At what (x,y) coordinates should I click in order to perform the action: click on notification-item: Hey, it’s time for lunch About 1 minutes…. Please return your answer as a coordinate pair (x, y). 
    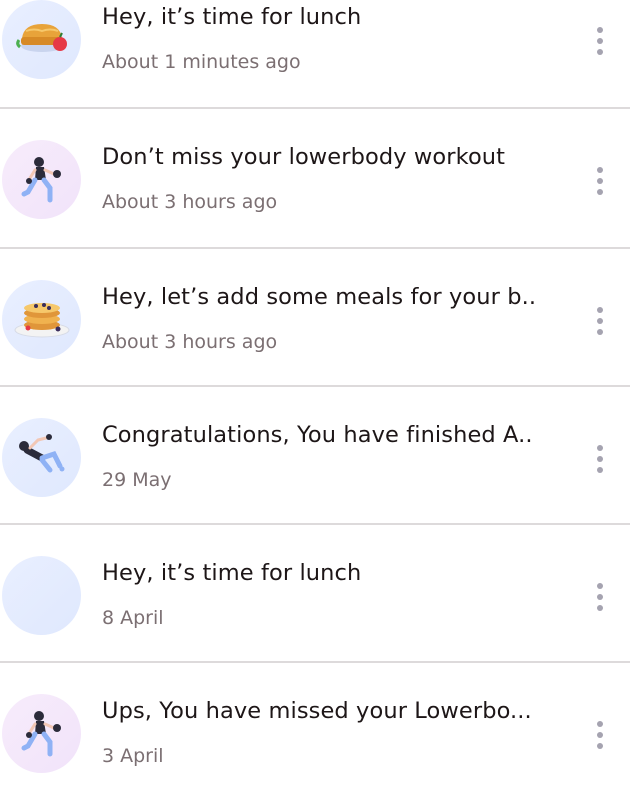
    Looking at the image, I should click on (315, 54).